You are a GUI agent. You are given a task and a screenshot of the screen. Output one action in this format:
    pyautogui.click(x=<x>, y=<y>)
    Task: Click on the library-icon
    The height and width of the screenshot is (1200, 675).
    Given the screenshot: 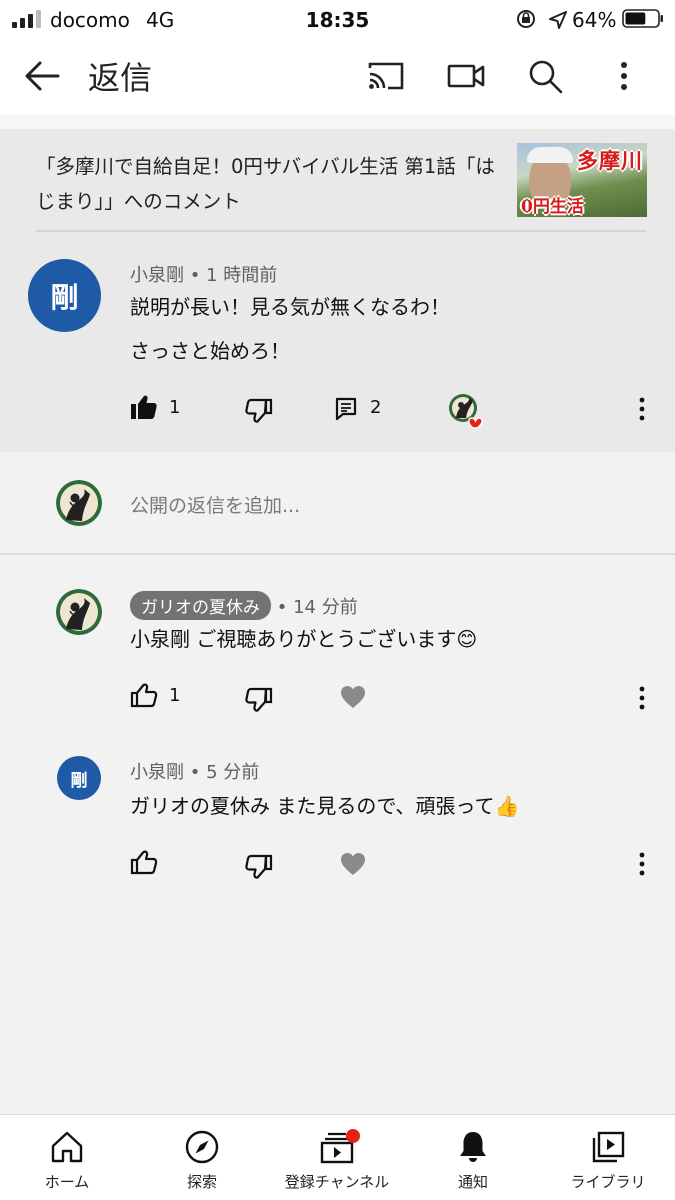 What is the action you would take?
    pyautogui.click(x=608, y=1147)
    